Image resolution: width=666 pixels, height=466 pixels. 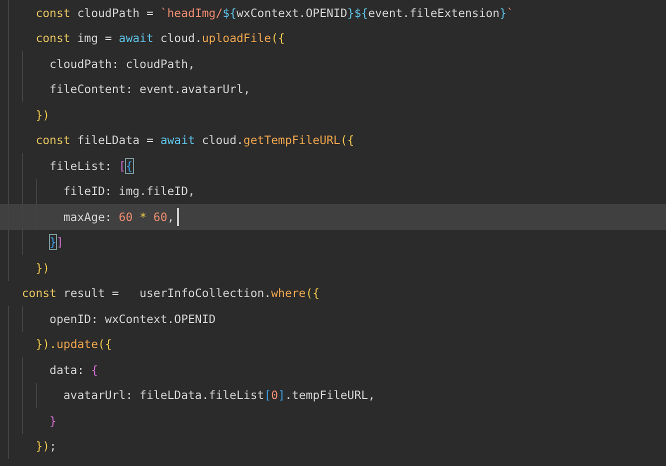 I want to click on code-line: const fileLData = await cloud.getTempFileURL({, so click(x=194, y=140).